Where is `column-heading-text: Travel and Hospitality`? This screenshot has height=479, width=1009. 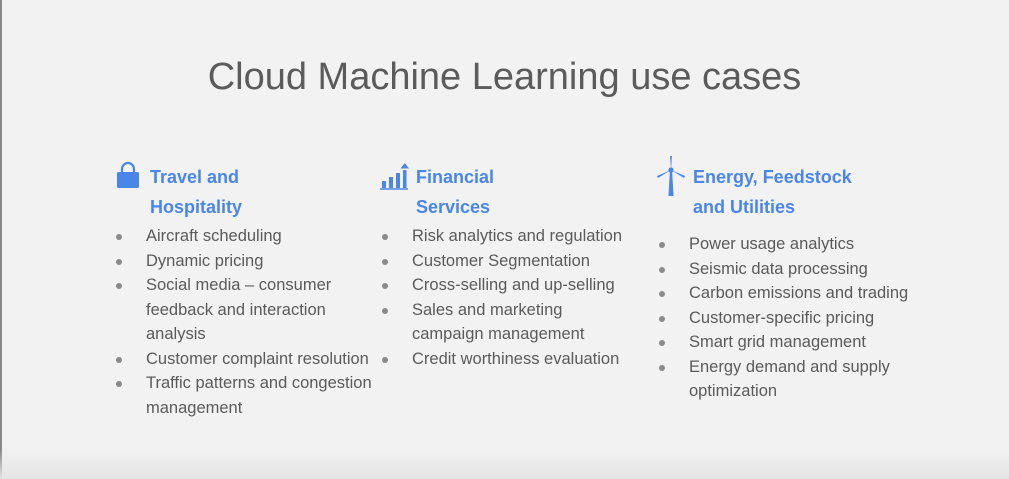
column-heading-text: Travel and Hospitality is located at coordinates (196, 192).